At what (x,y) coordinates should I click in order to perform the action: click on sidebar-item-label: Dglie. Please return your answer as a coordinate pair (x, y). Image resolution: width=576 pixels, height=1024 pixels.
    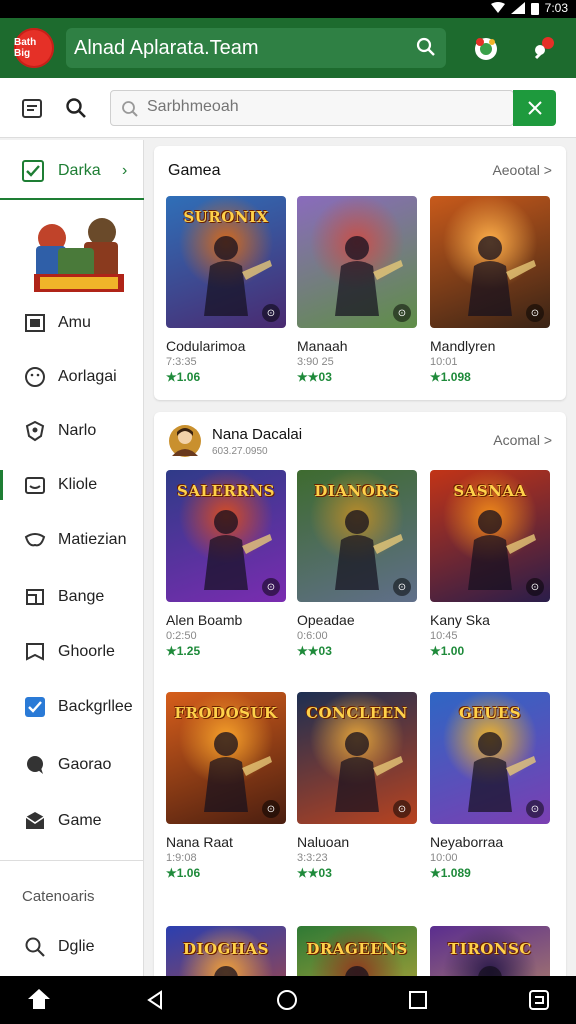
    Looking at the image, I should click on (76, 946).